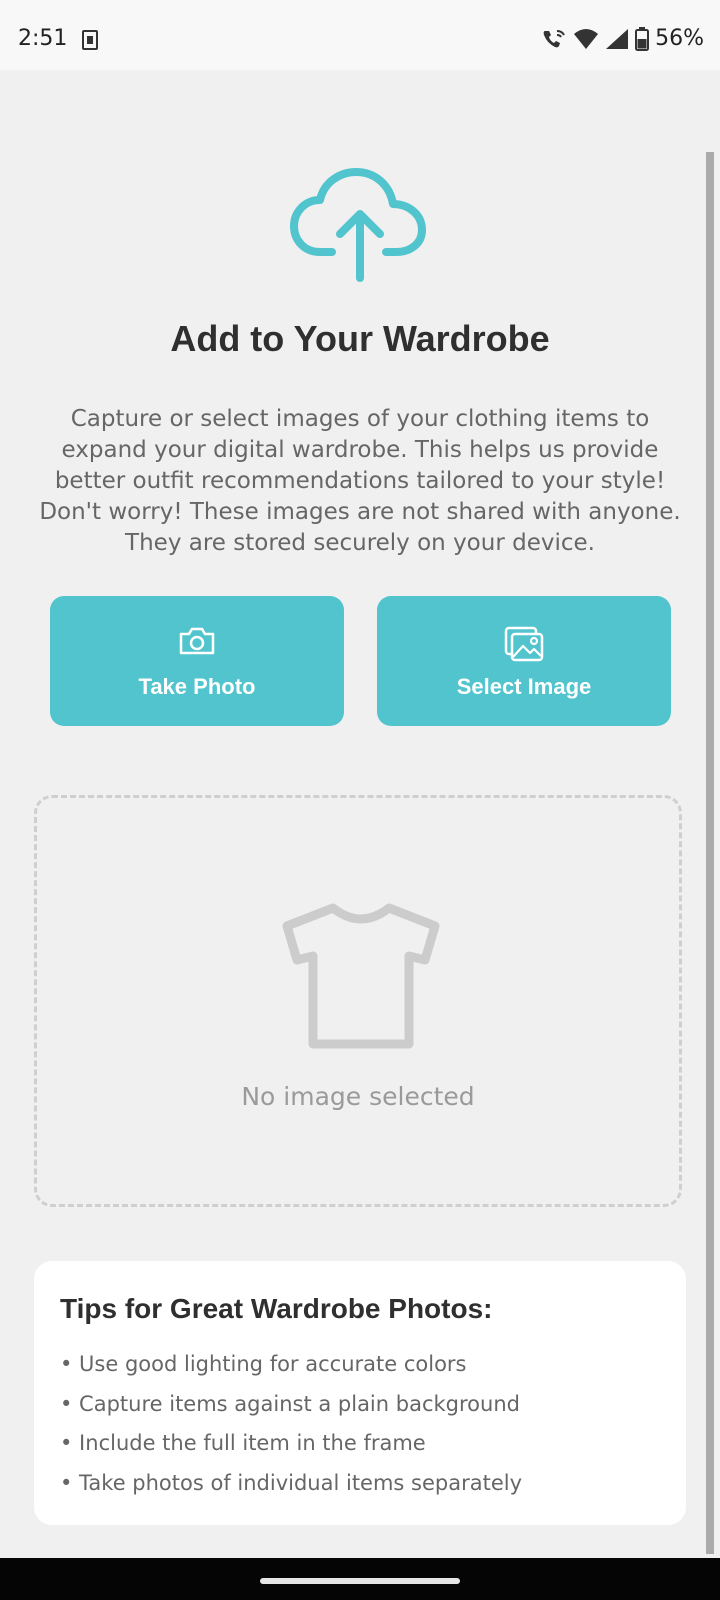 The image size is (720, 1600). What do you see at coordinates (197, 641) in the screenshot?
I see `camera-icon` at bounding box center [197, 641].